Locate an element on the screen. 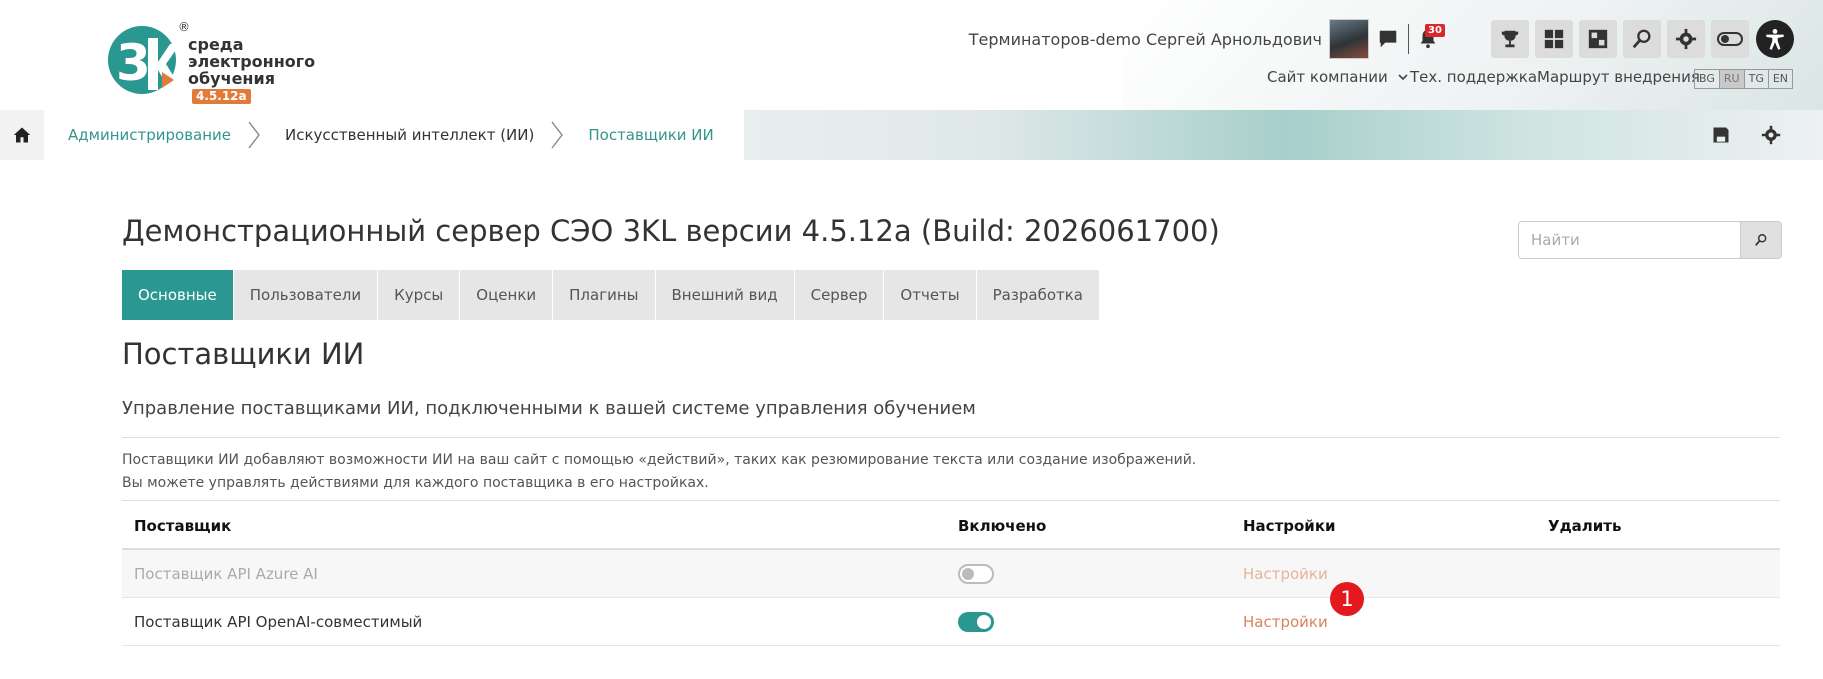 This screenshot has width=1823, height=679. table-header: Поставщик Включено Настройки Удалить is located at coordinates (951, 526).